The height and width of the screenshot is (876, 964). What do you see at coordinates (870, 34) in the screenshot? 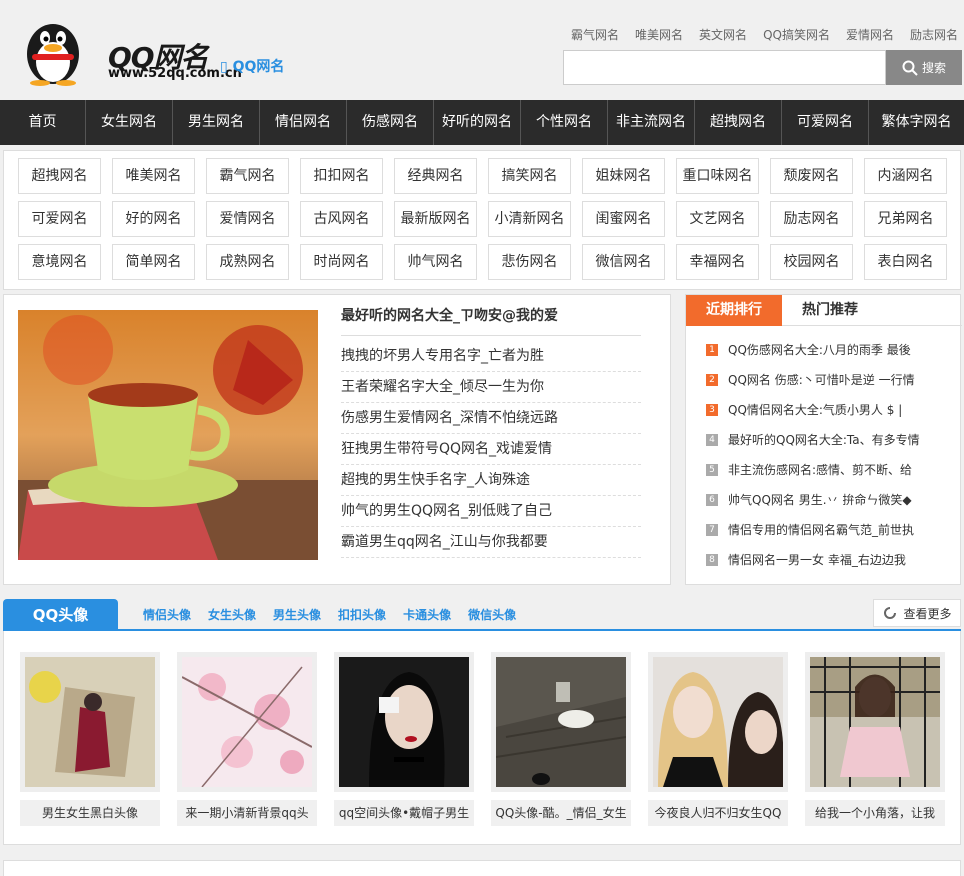
I see `top-link: 爱情网名` at bounding box center [870, 34].